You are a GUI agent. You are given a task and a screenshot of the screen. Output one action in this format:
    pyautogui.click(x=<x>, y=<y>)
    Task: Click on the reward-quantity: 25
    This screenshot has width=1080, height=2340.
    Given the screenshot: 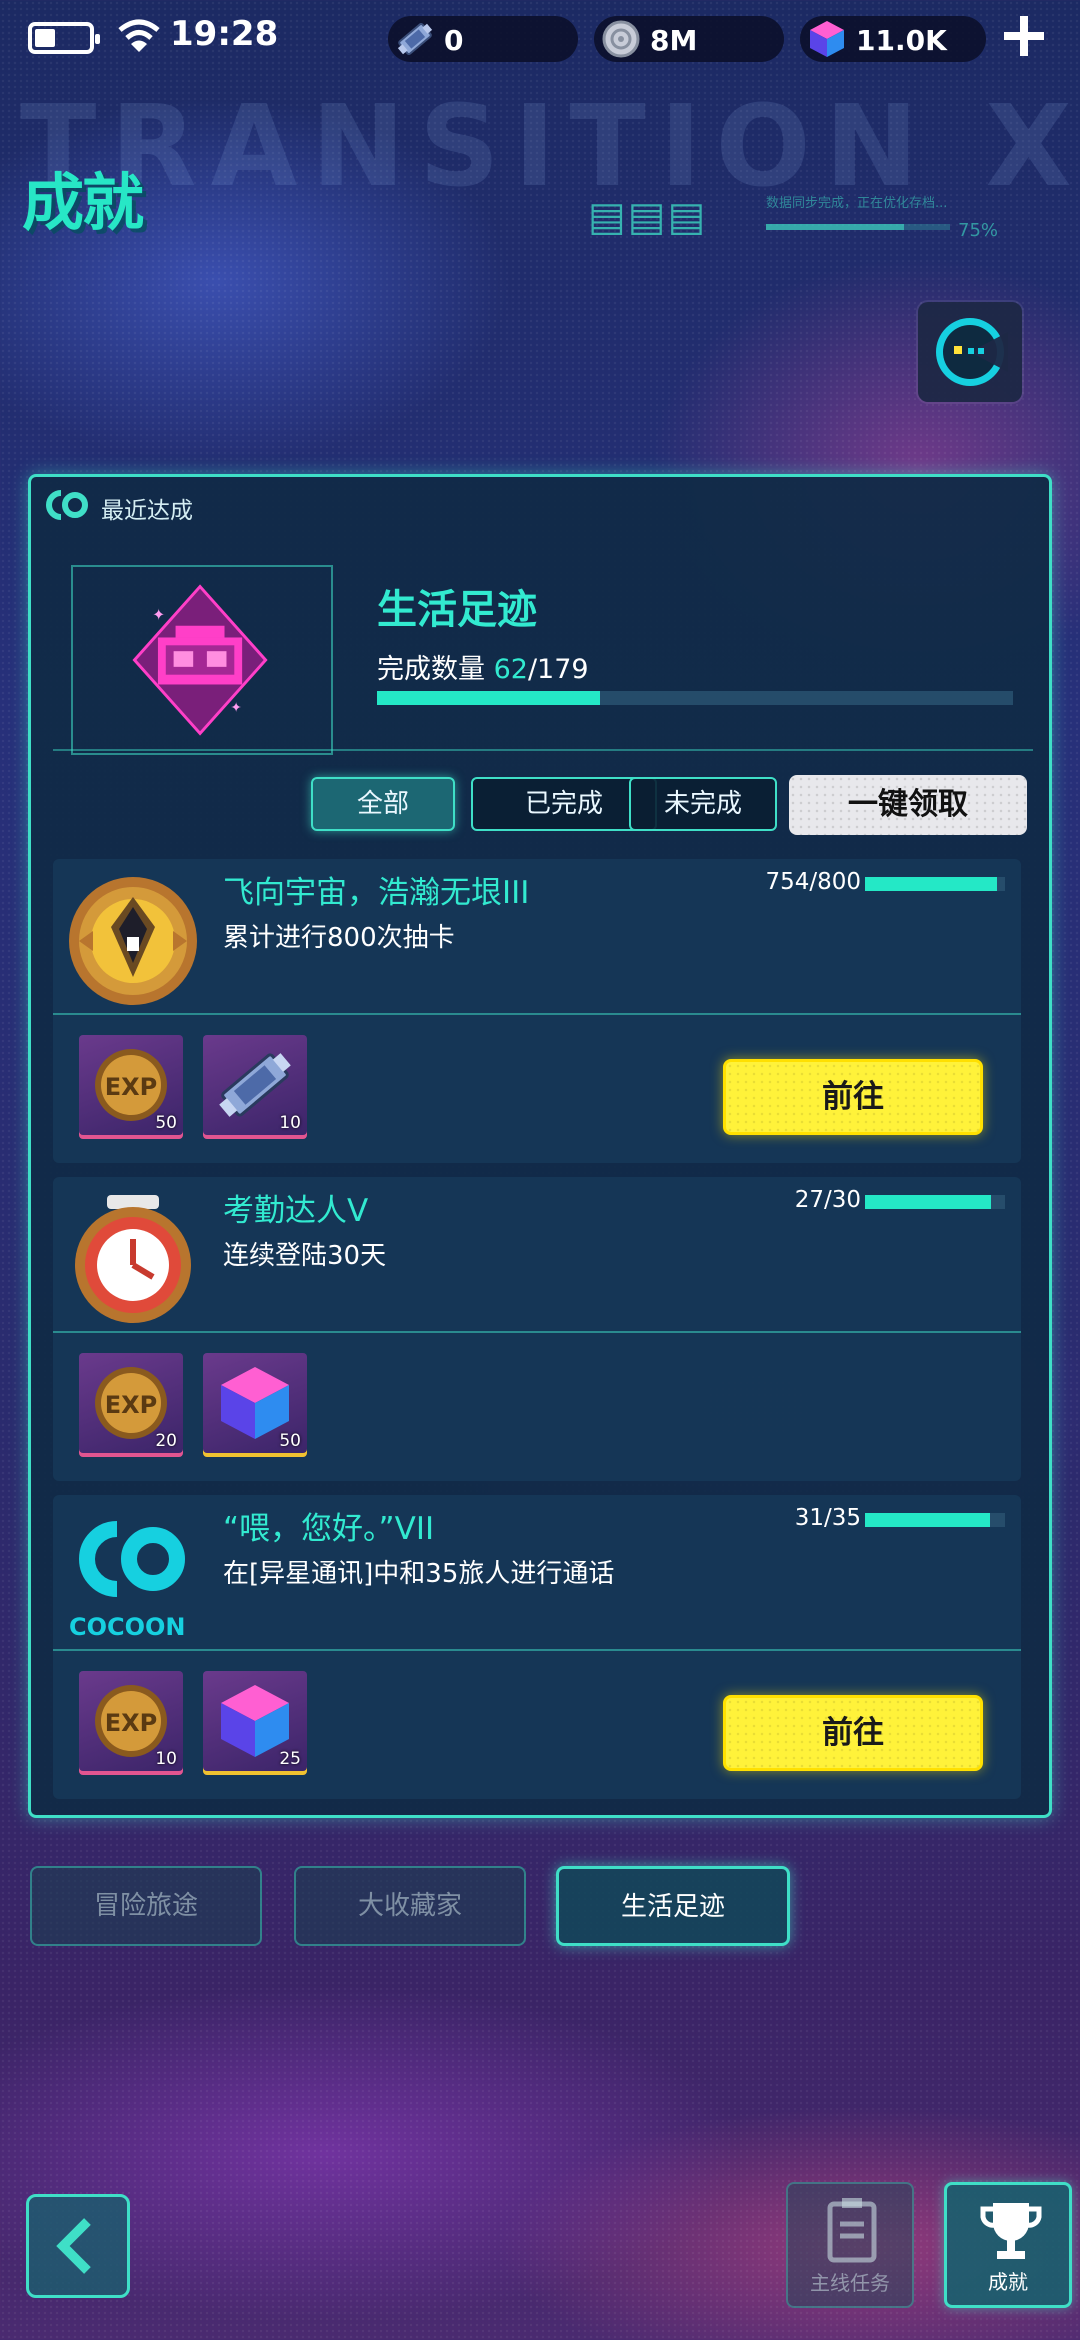 What is the action you would take?
    pyautogui.click(x=290, y=1759)
    